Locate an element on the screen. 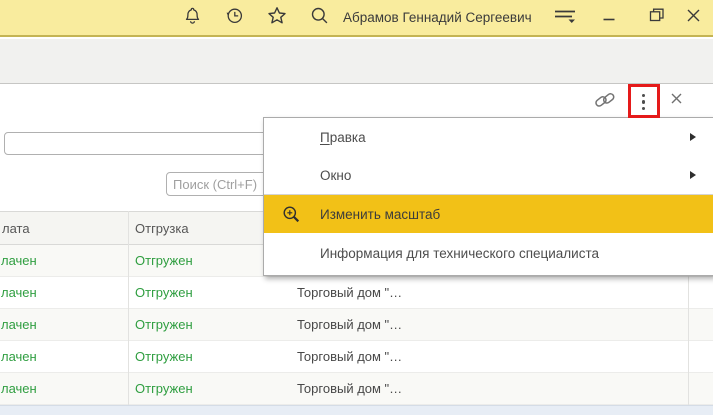 The height and width of the screenshot is (415, 713). get-link-button is located at coordinates (605, 102).